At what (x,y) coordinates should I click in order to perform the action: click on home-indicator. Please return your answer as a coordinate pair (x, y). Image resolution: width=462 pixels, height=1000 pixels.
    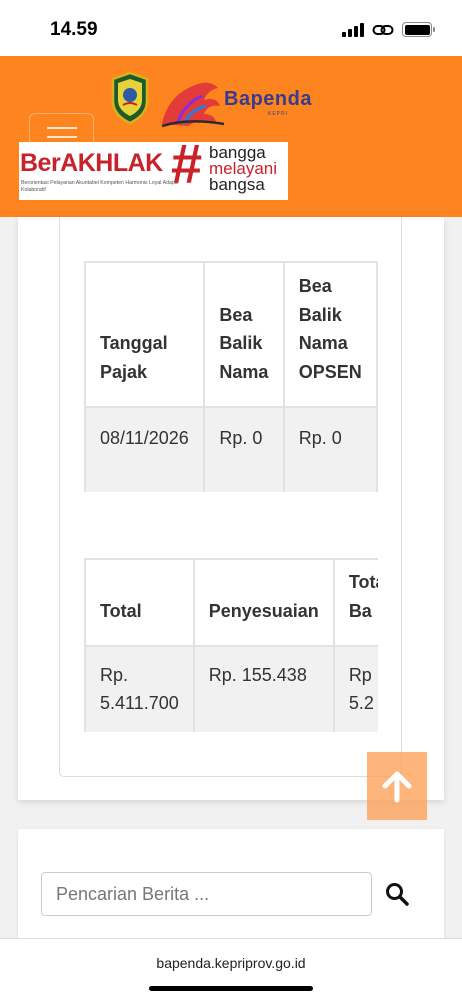
    Looking at the image, I should click on (231, 988).